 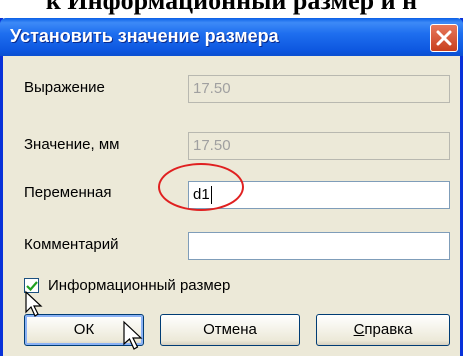 I want to click on close-icon, so click(x=444, y=38).